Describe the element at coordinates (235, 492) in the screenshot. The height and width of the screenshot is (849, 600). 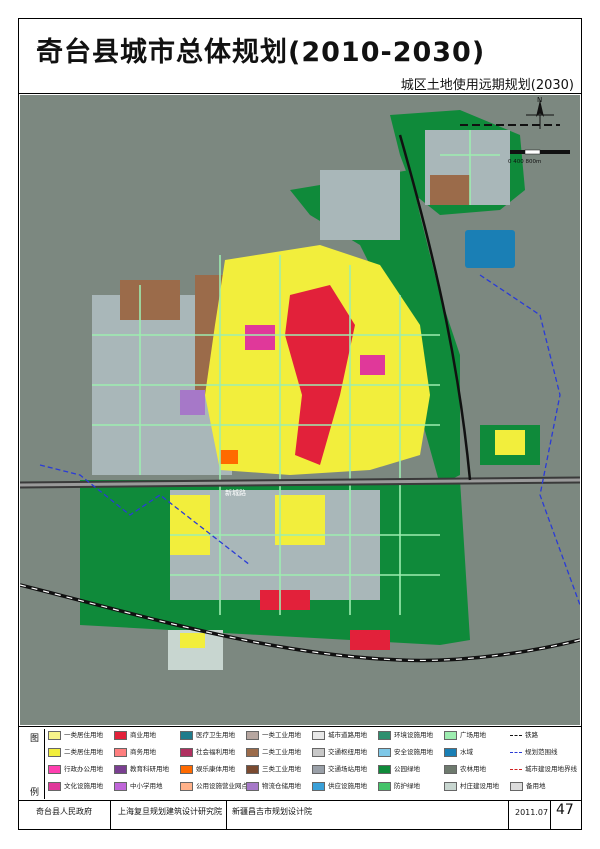
I see `road-name-label: 新城路` at that location.